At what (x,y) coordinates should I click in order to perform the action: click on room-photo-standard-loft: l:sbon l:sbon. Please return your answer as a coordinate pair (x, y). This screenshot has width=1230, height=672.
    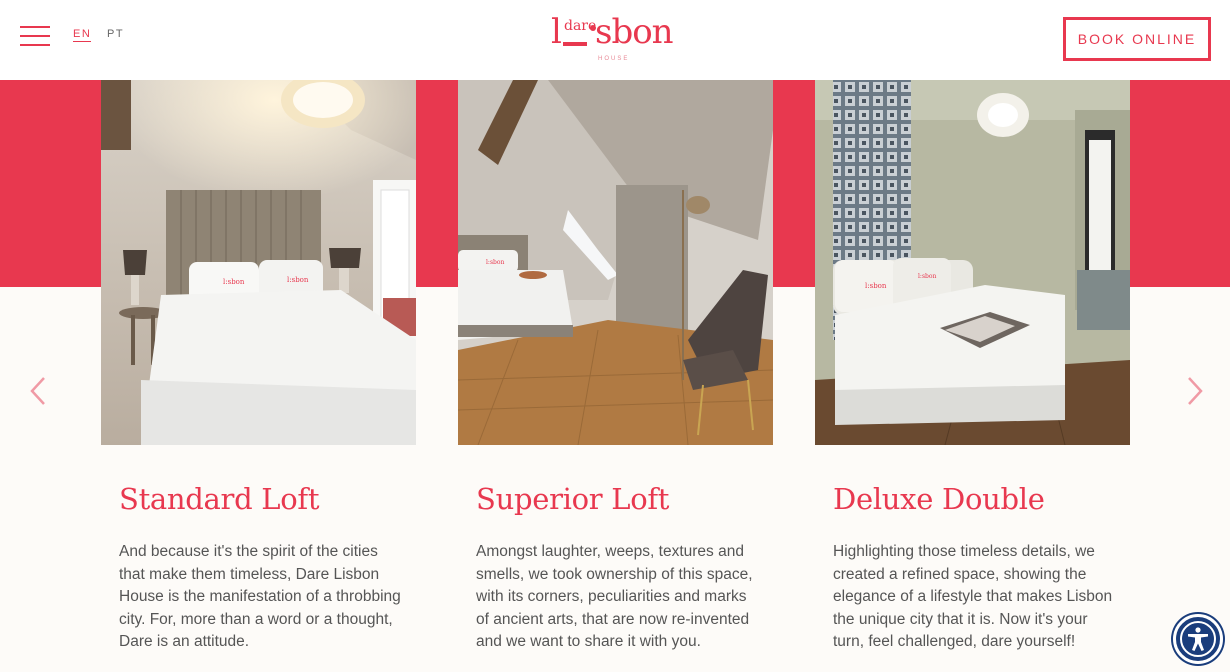
    Looking at the image, I should click on (258, 262).